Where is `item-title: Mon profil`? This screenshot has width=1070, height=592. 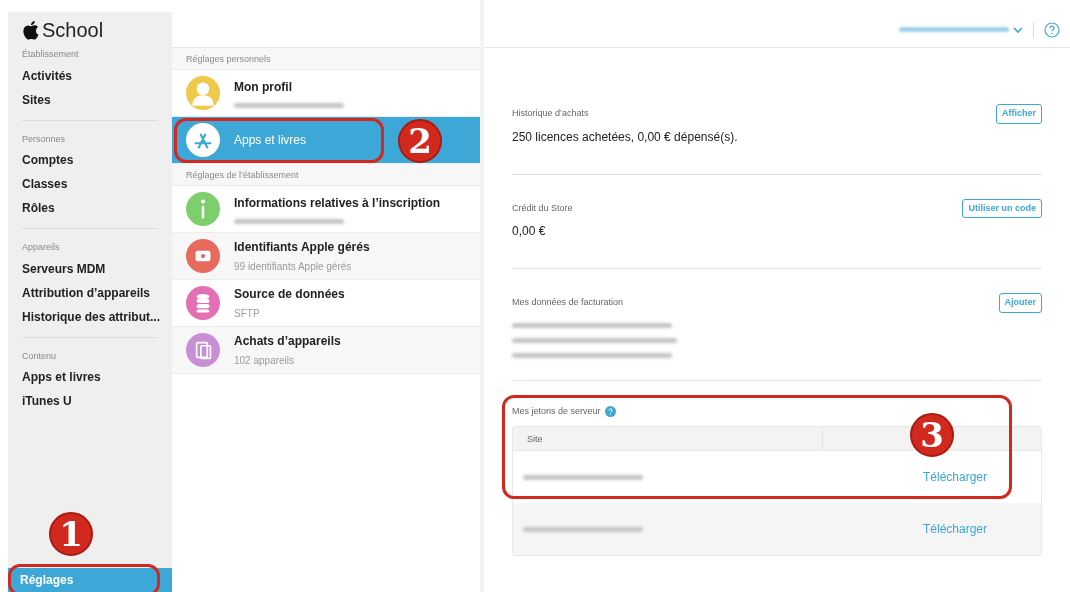 item-title: Mon profil is located at coordinates (263, 87).